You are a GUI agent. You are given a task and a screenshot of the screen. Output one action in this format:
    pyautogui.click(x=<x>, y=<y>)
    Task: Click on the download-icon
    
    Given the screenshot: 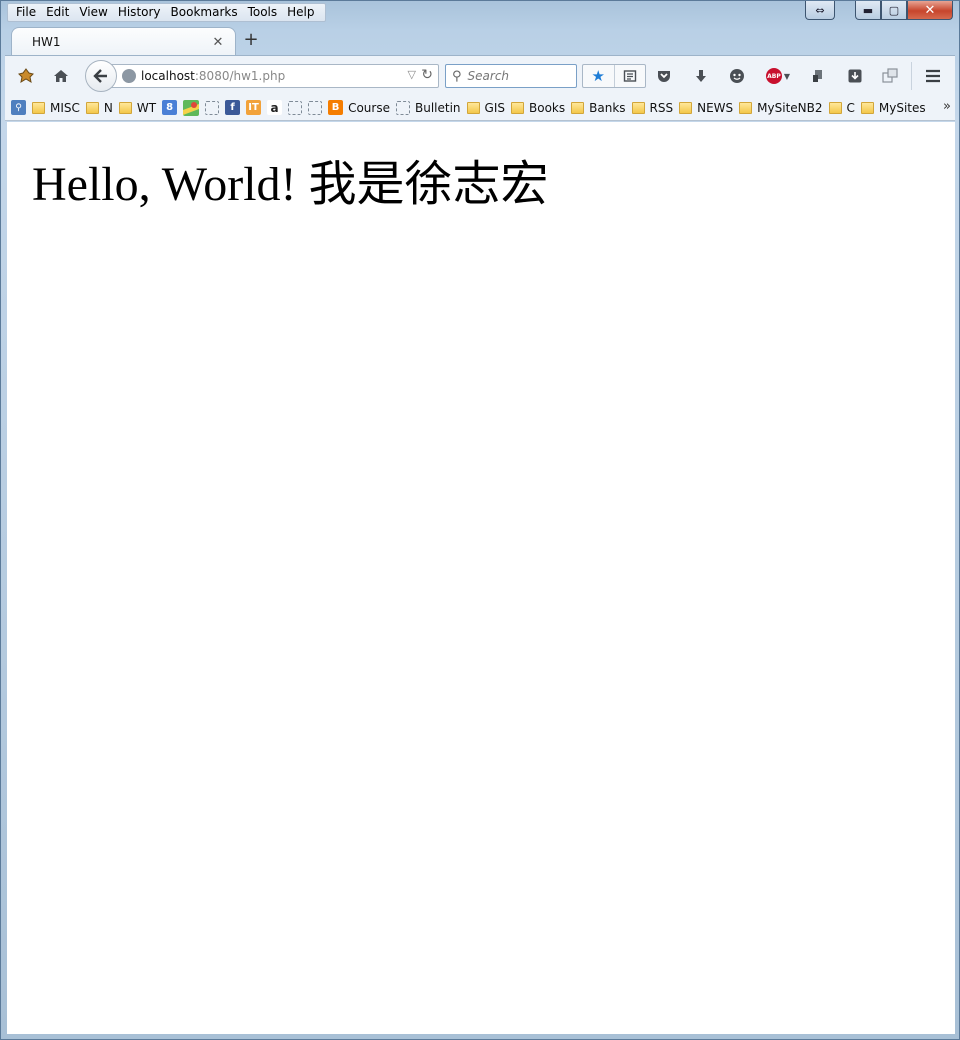 What is the action you would take?
    pyautogui.click(x=701, y=76)
    